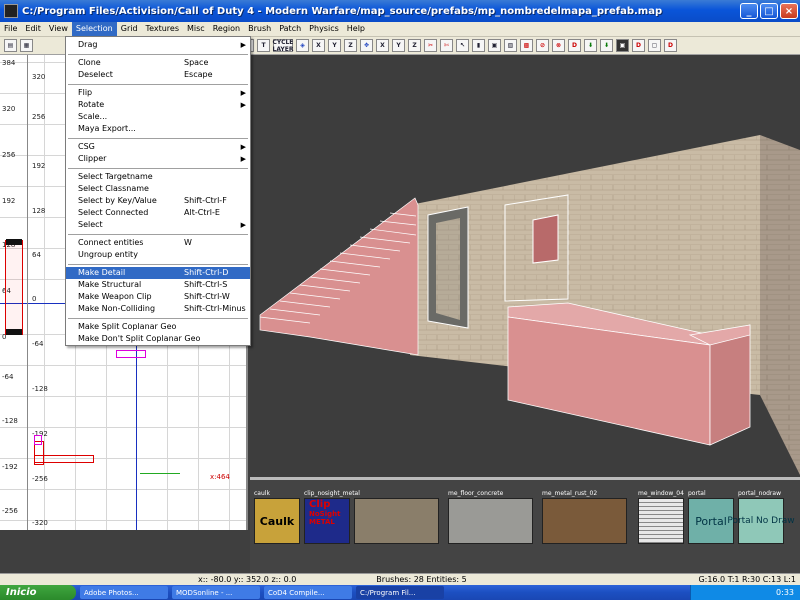 Image resolution: width=800 pixels, height=600 pixels. I want to click on cube-icon: ▢, so click(654, 45).